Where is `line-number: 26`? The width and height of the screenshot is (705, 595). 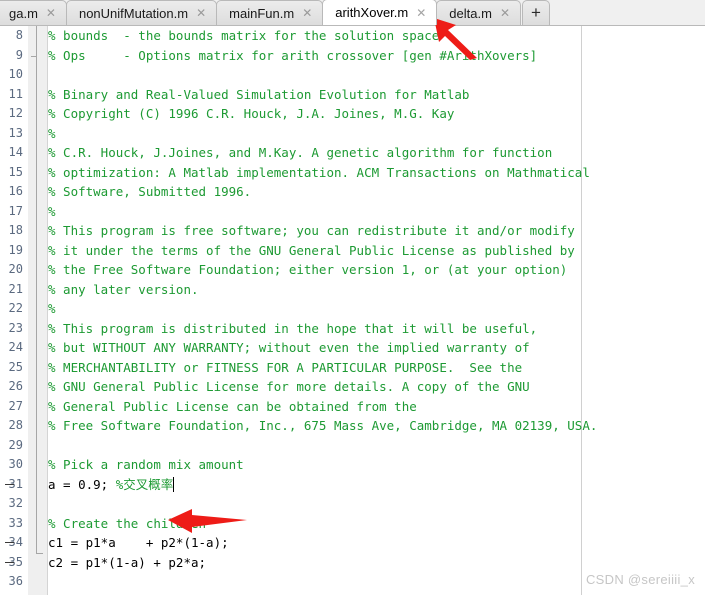
line-number: 26 is located at coordinates (15, 386).